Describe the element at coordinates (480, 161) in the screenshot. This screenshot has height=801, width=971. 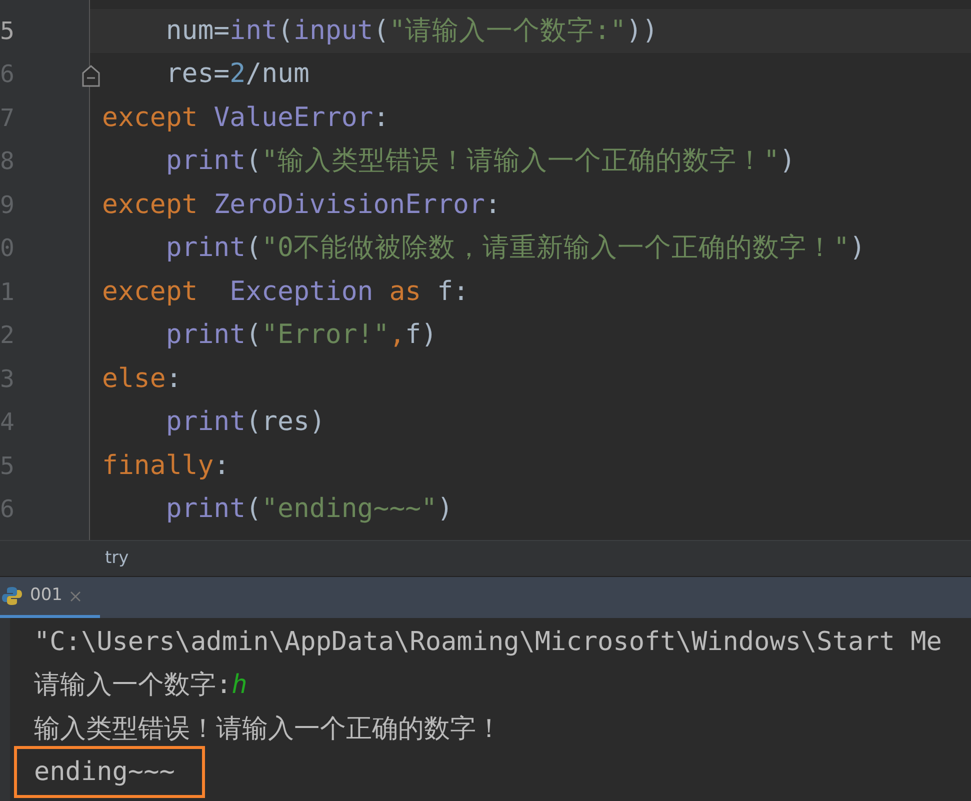
I see `code-line: print("输入类型错误！请输入一个正确的数字！")` at that location.